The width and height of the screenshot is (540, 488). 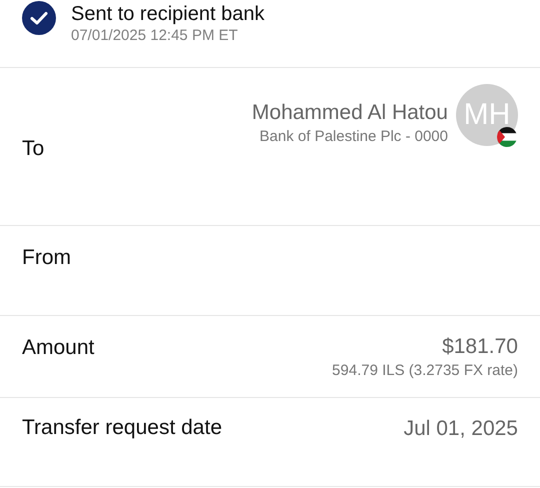 I want to click on flag-icon, so click(x=507, y=137).